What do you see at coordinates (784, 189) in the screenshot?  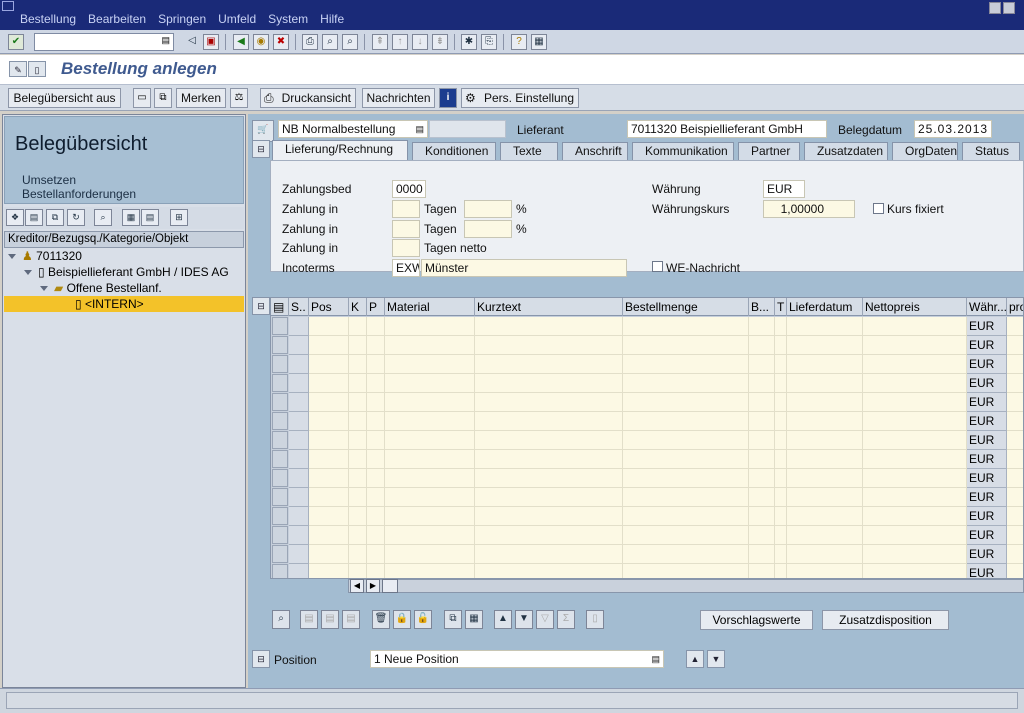 I see `currency-field: EUR` at bounding box center [784, 189].